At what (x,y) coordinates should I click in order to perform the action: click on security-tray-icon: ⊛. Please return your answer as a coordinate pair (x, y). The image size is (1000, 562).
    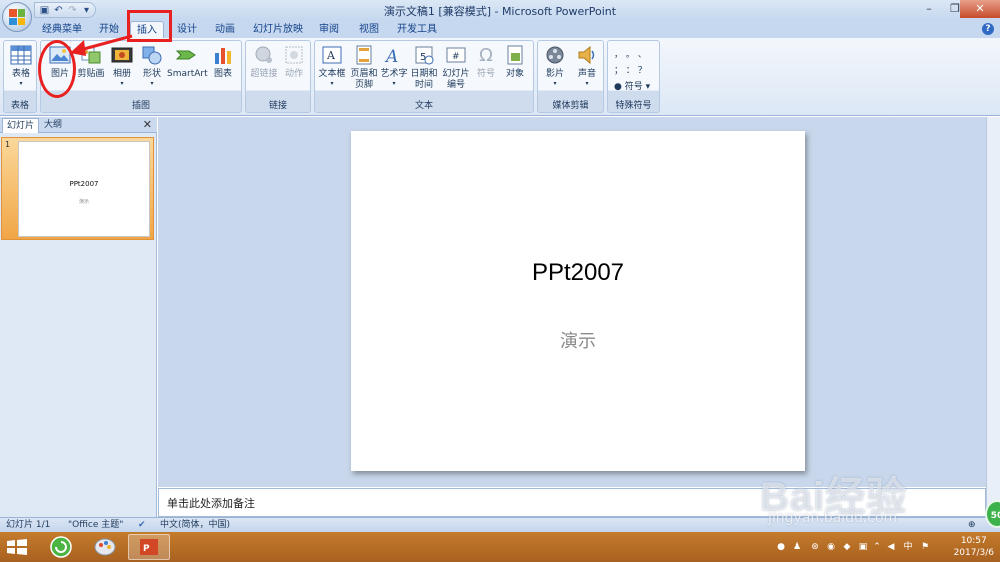
    Looking at the image, I should click on (815, 547).